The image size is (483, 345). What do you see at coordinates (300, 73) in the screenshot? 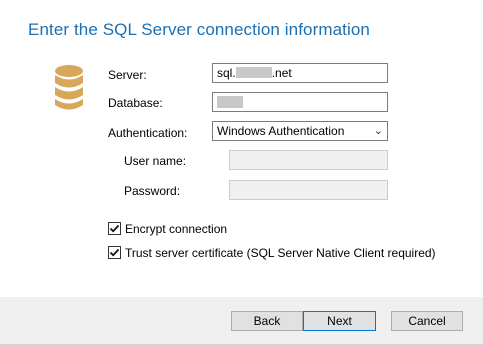
I see `server-input: sql. .net` at bounding box center [300, 73].